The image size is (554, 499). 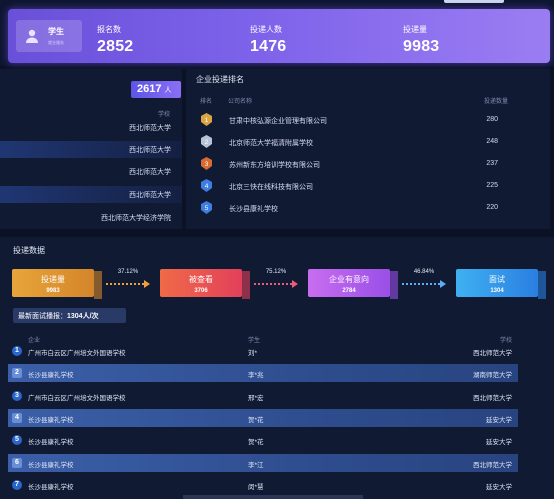 I want to click on ranking-count: 280, so click(x=492, y=119).